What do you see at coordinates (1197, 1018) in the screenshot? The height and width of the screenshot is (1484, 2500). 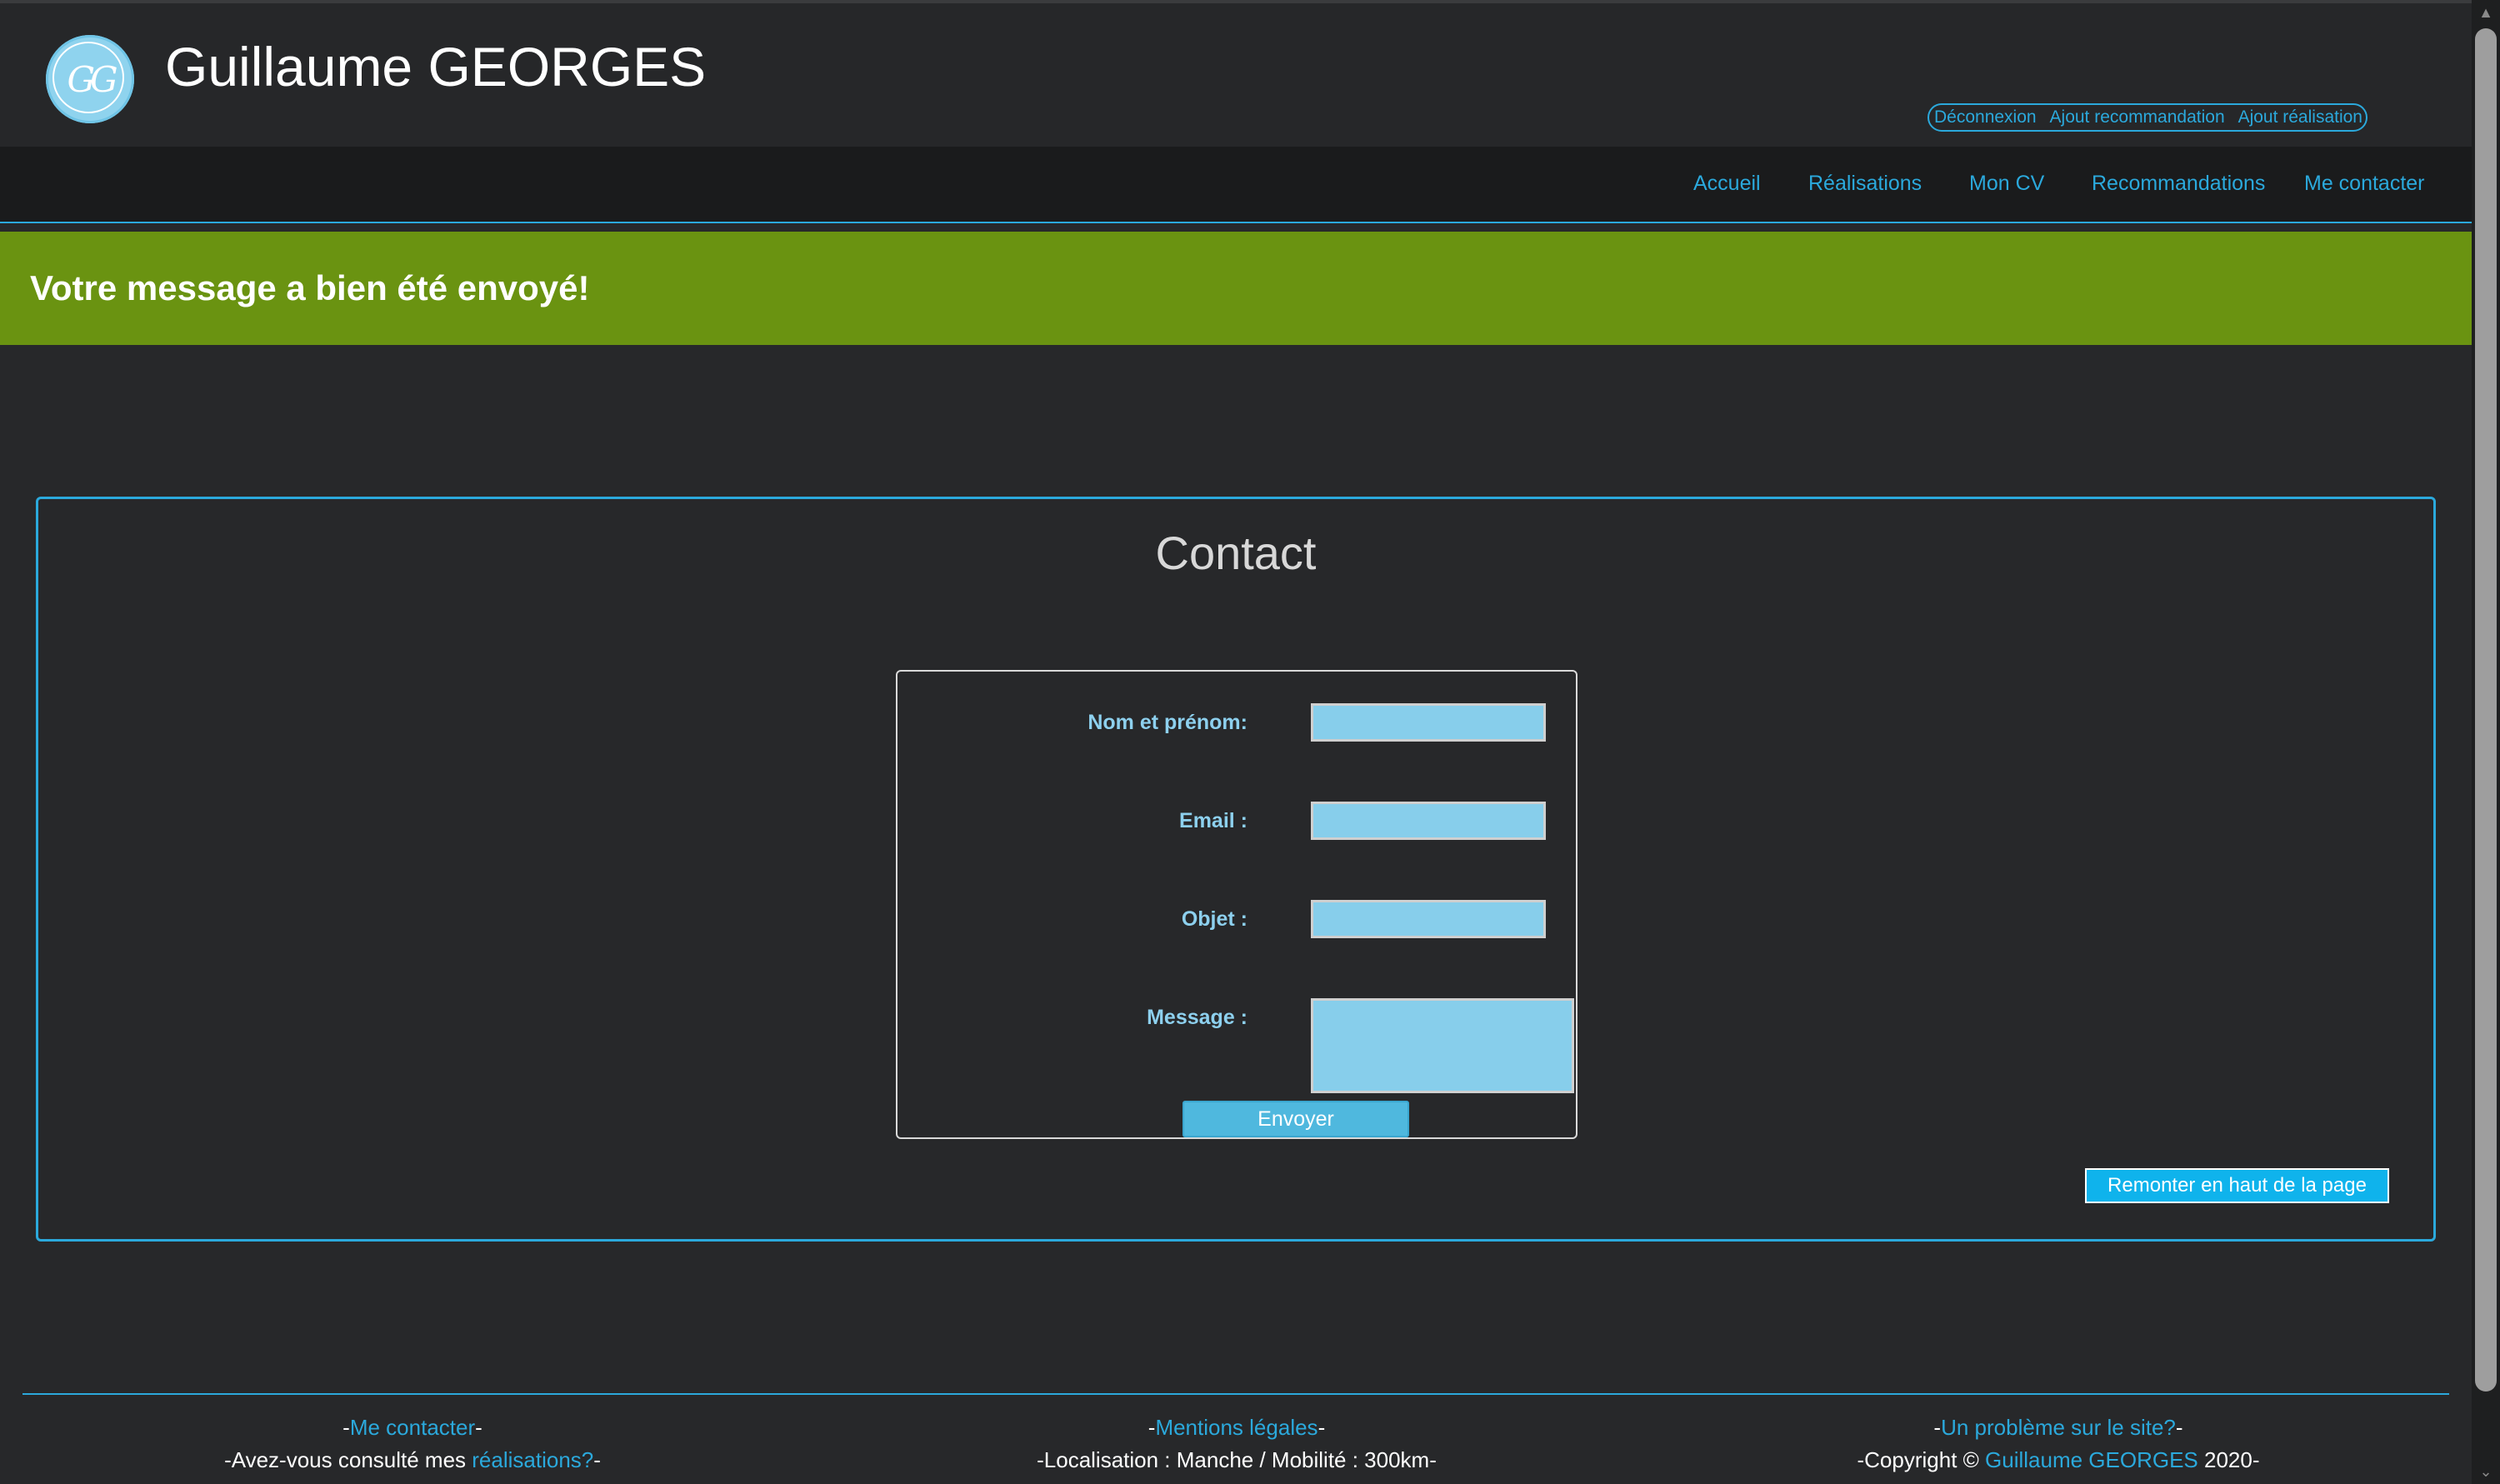 I see `message-label: Message :` at bounding box center [1197, 1018].